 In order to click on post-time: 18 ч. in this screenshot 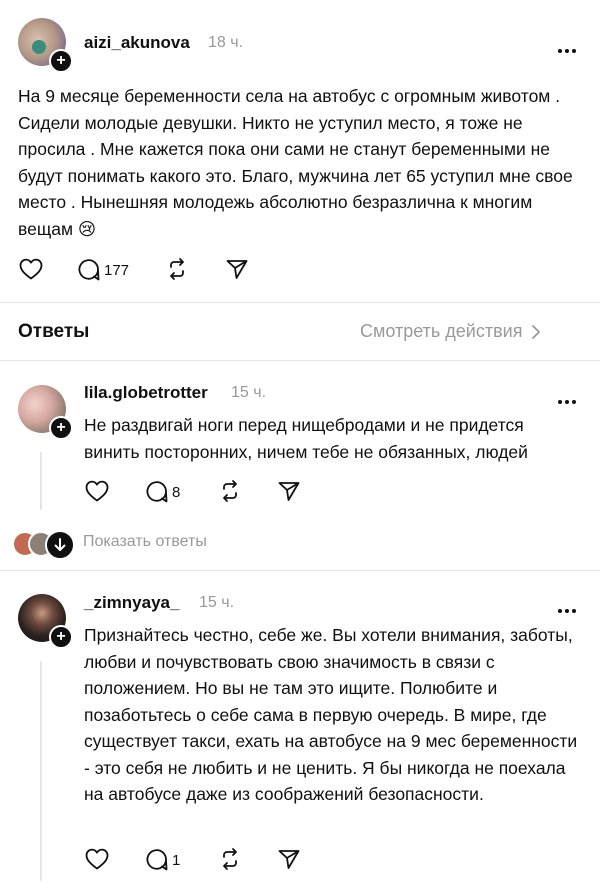, I will do `click(226, 42)`.